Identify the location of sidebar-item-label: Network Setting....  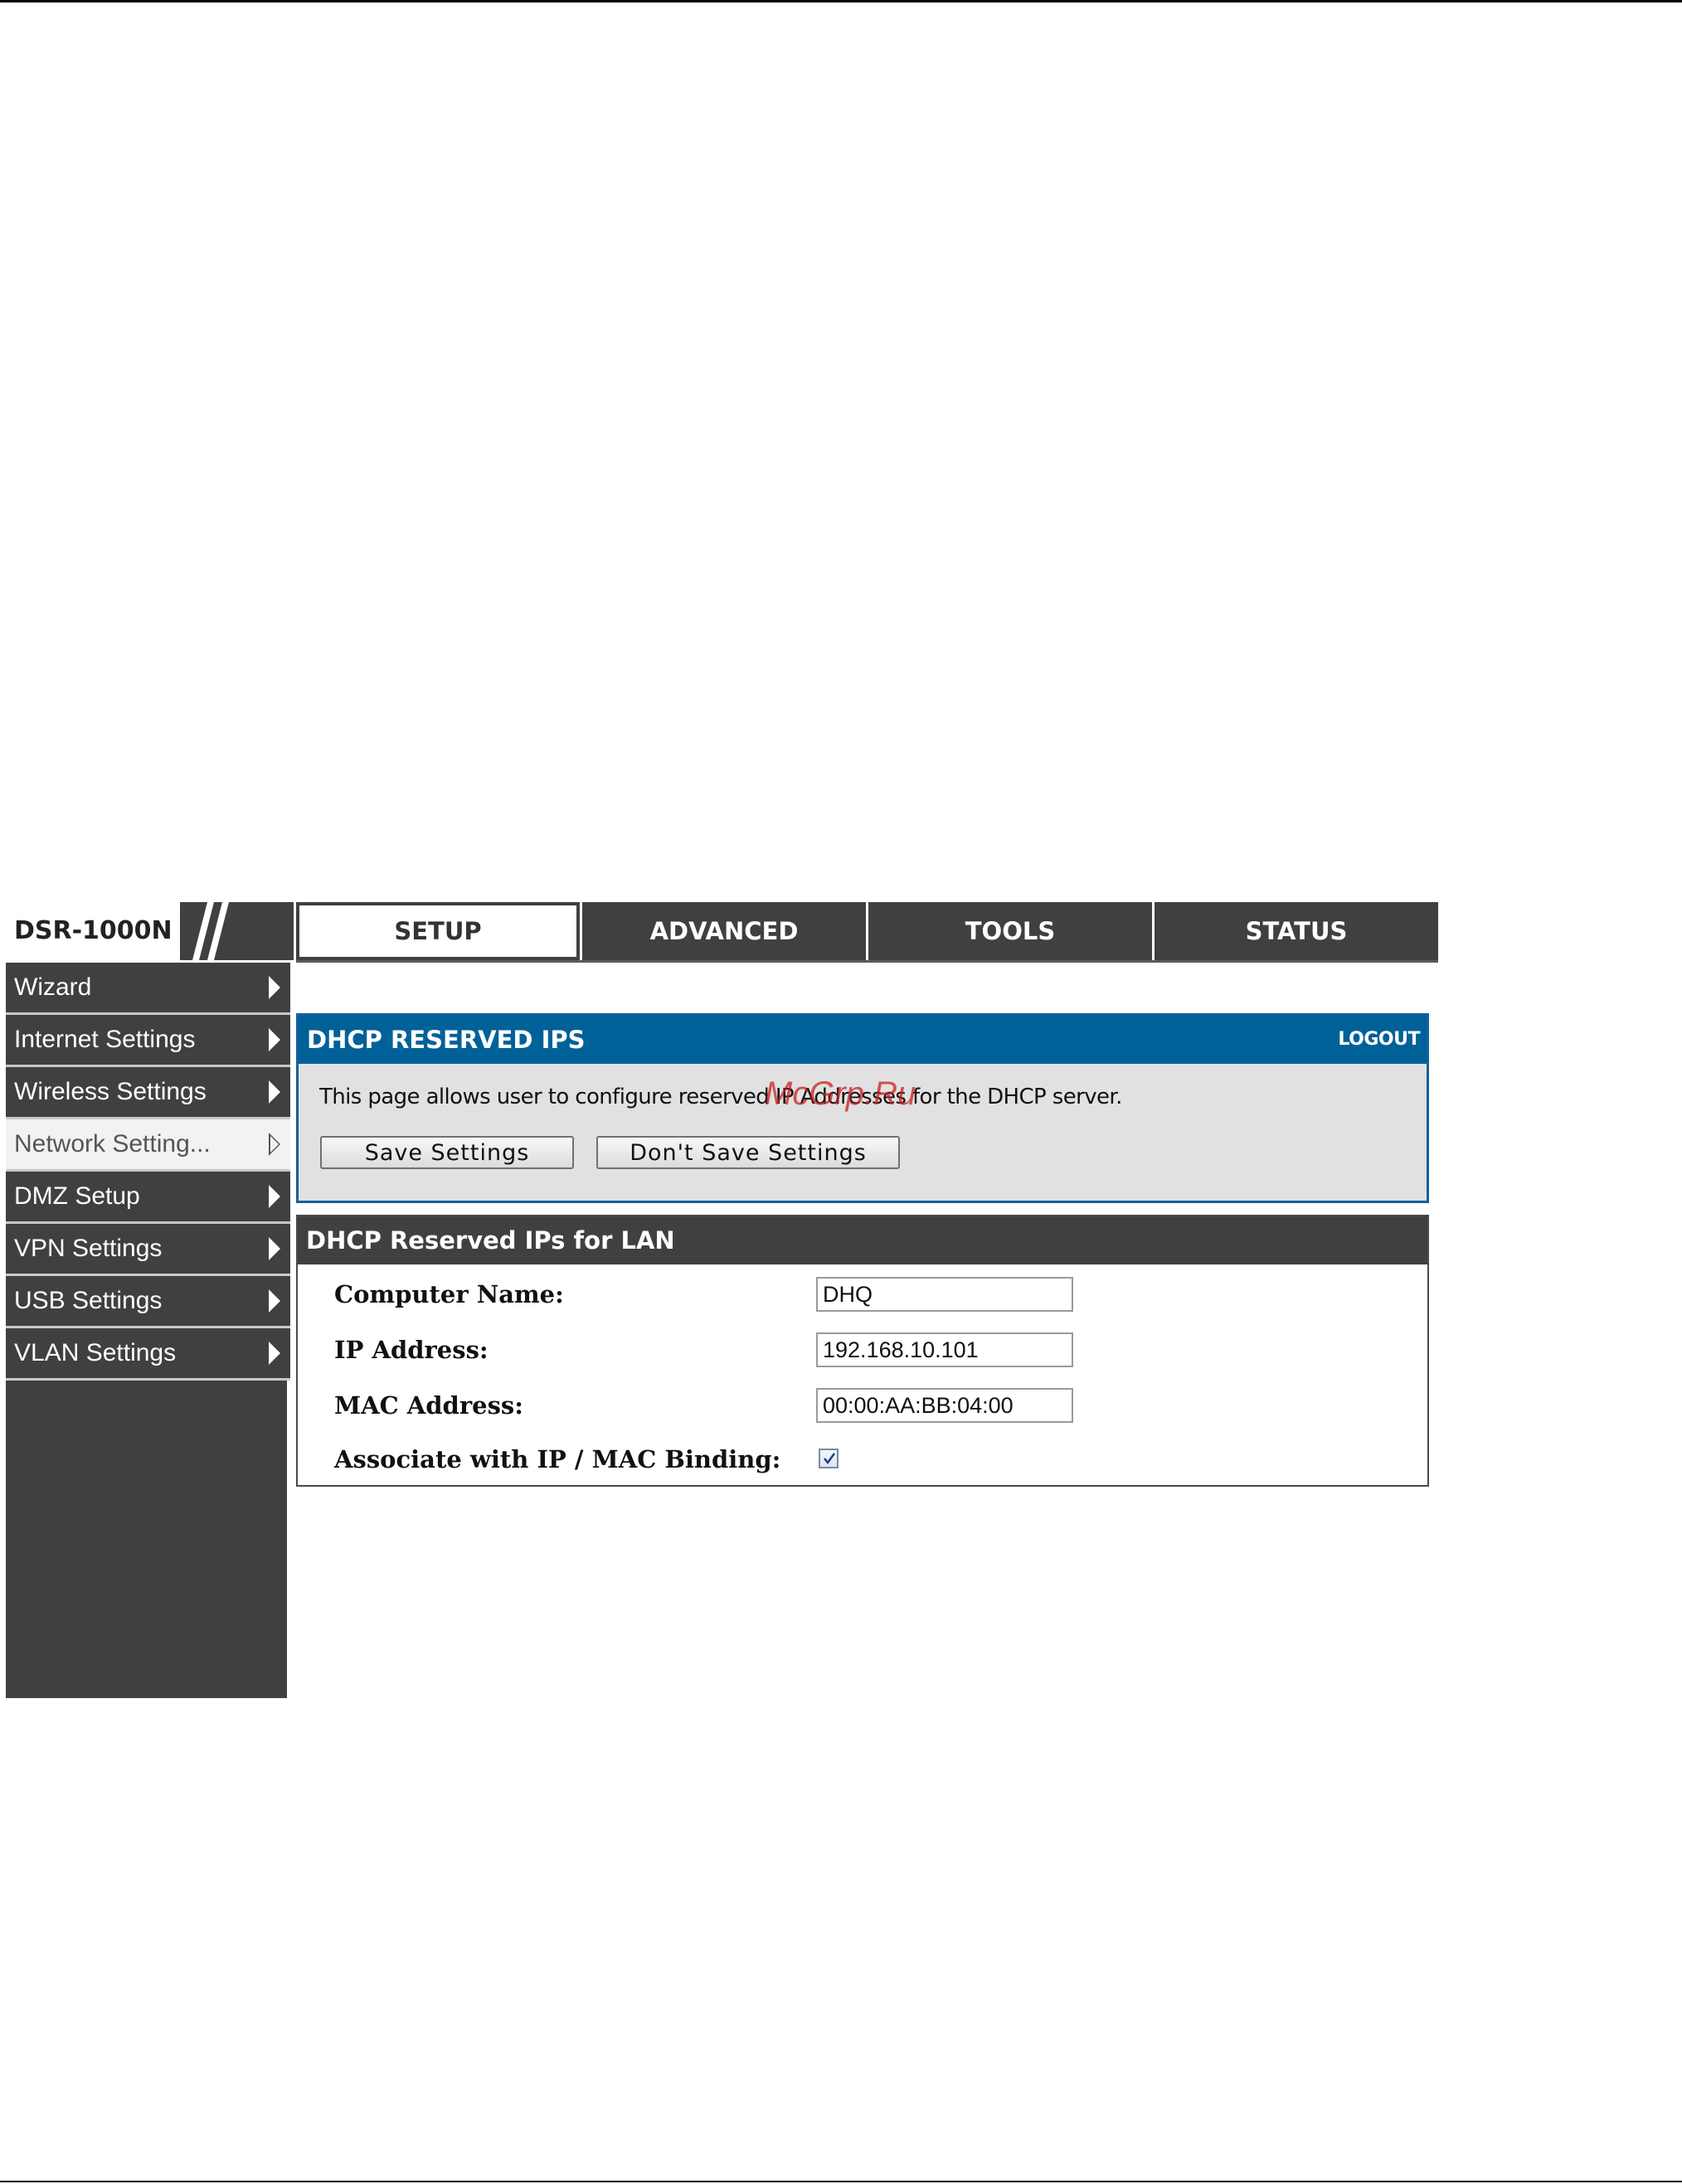
(112, 1144).